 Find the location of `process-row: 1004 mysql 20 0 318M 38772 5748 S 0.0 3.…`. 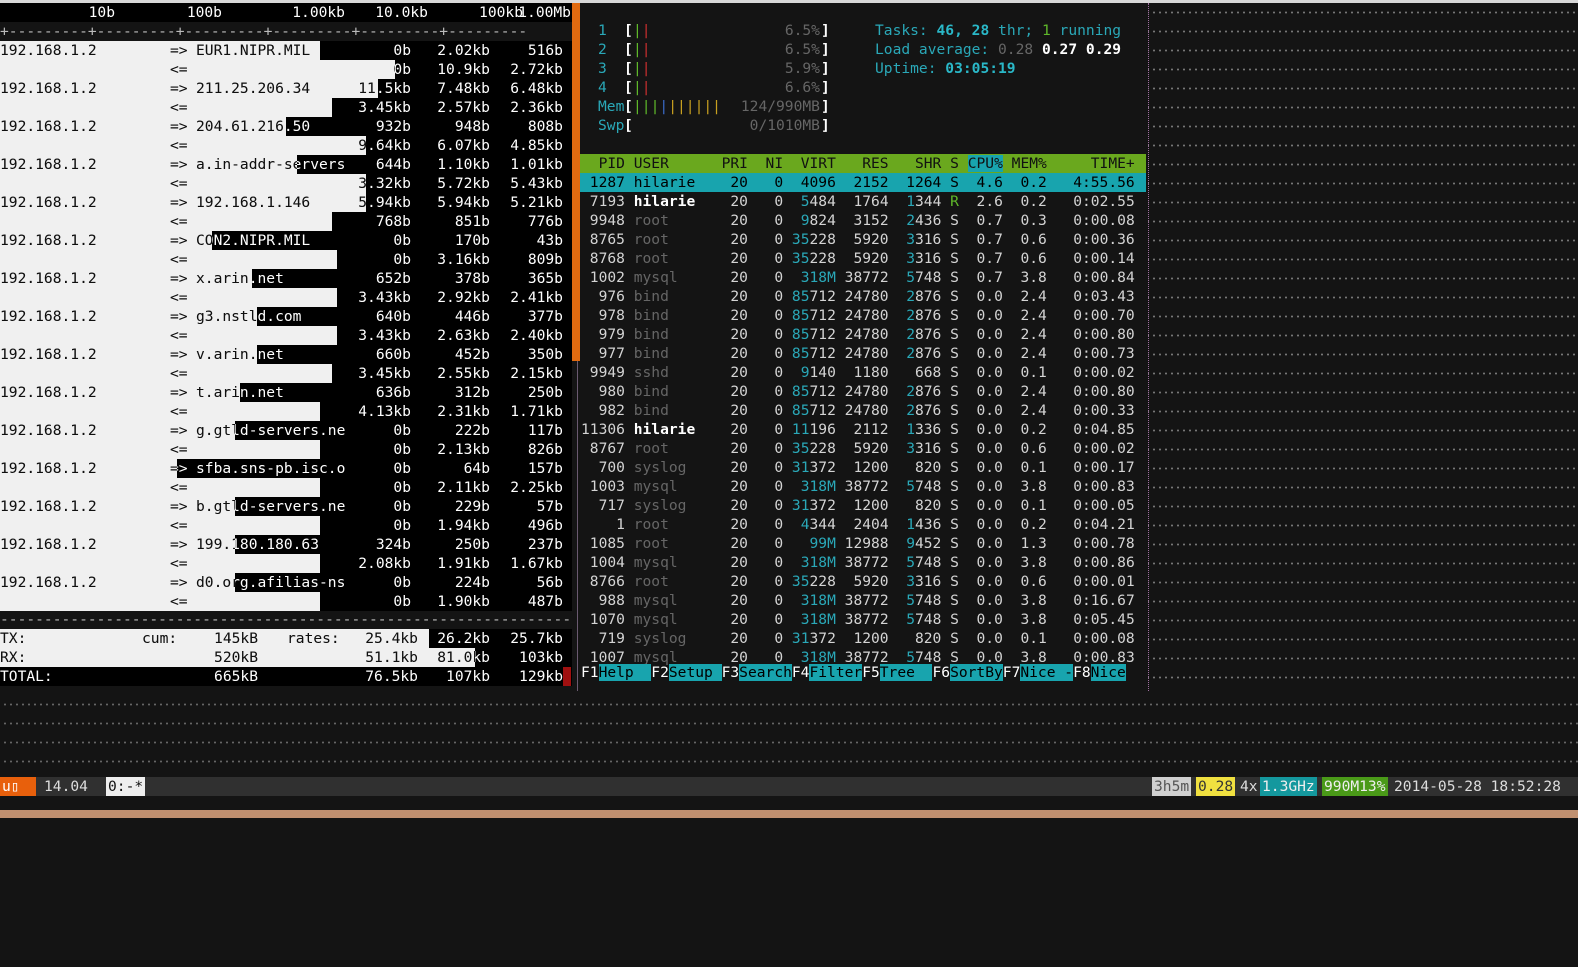

process-row: 1004 mysql 20 0 318M 38772 5748 S 0.0 3.… is located at coordinates (863, 562).